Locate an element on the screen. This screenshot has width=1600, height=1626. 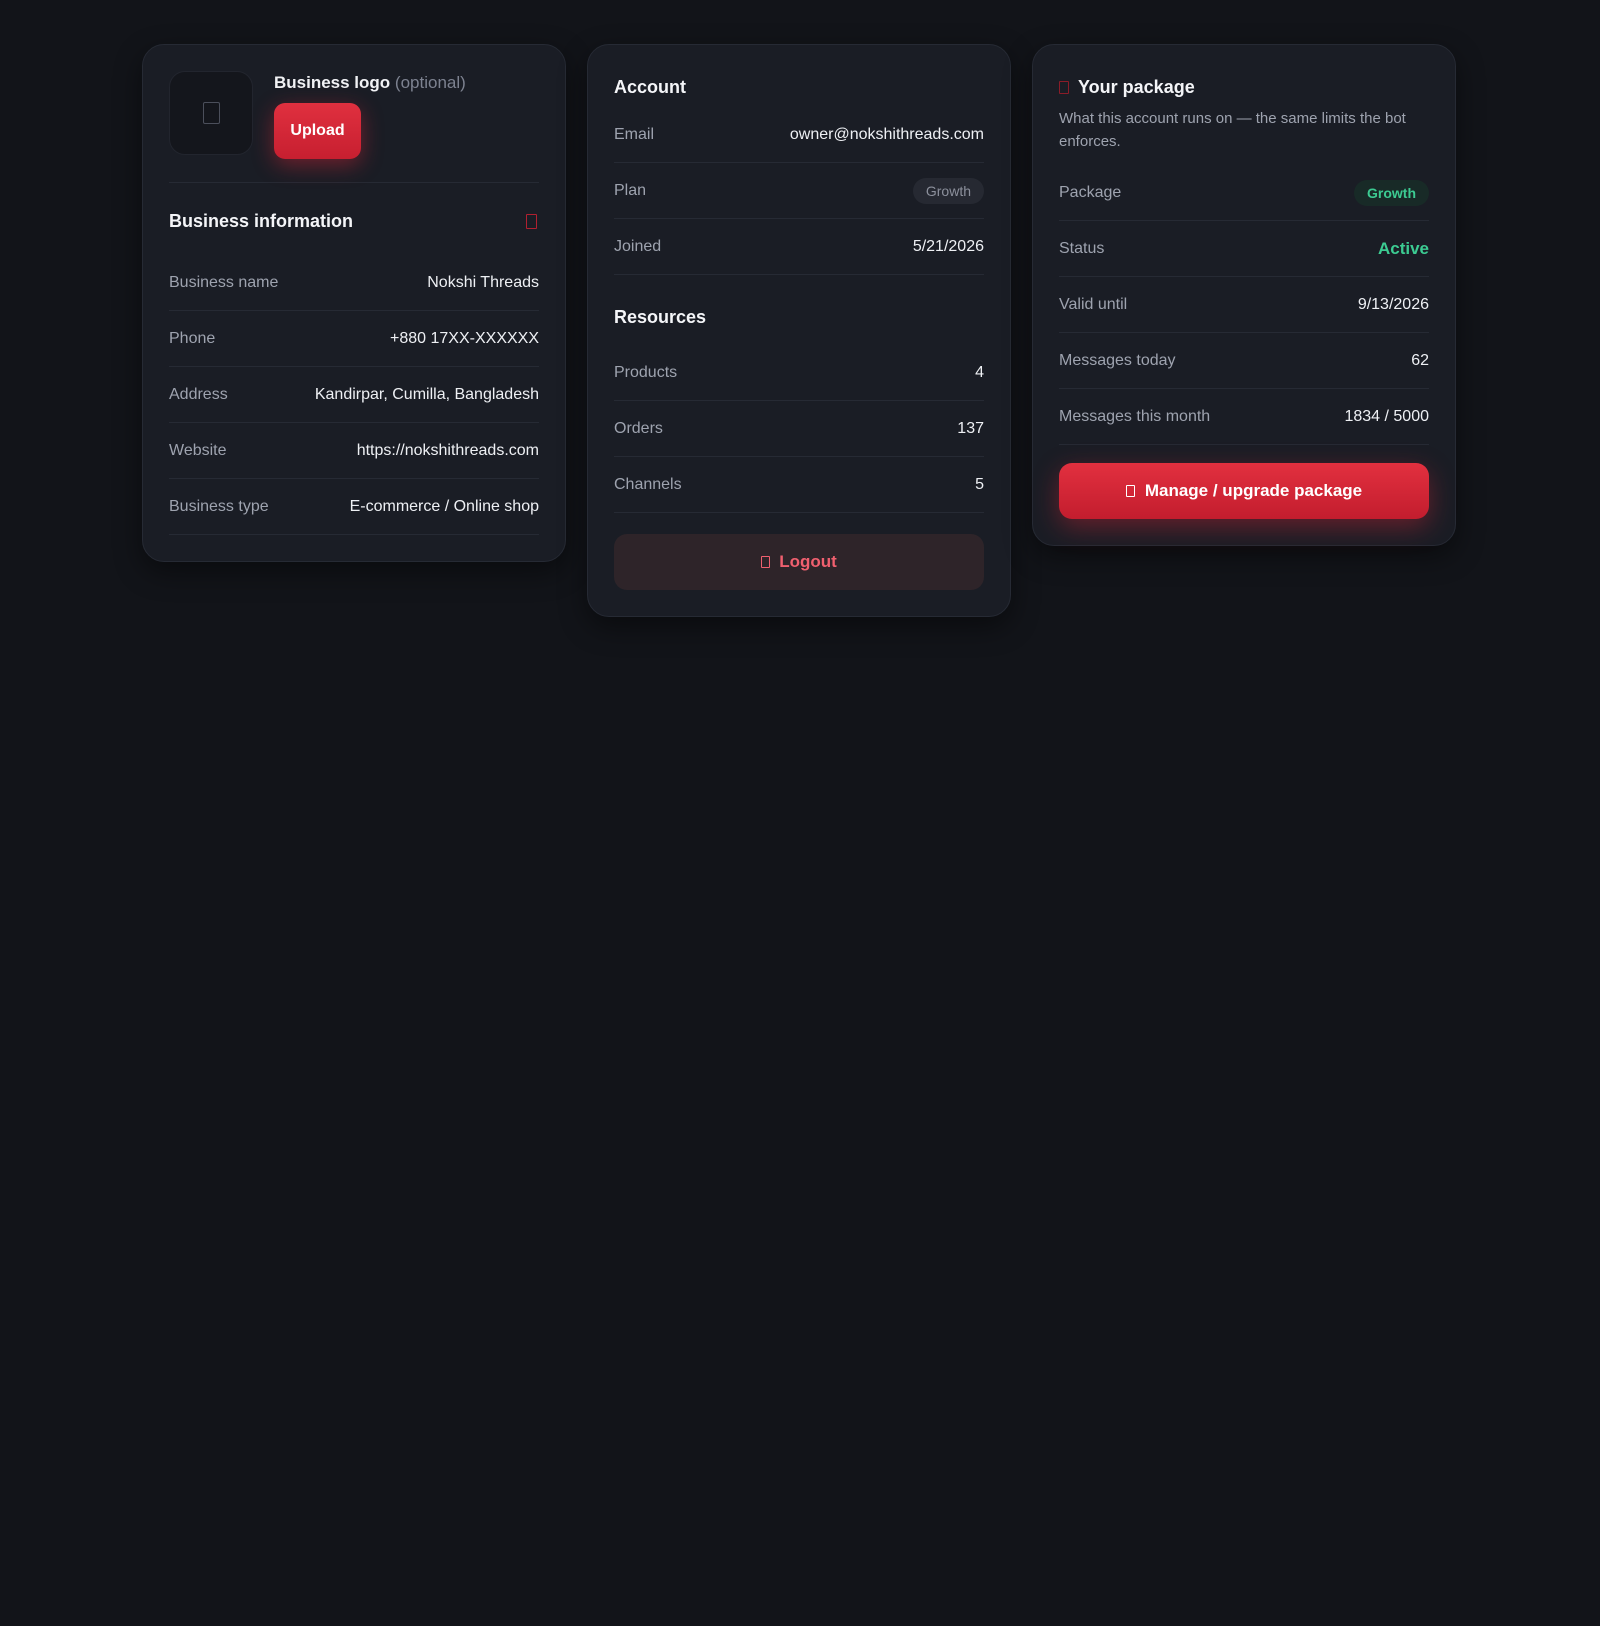
edit-icon is located at coordinates (531, 221).